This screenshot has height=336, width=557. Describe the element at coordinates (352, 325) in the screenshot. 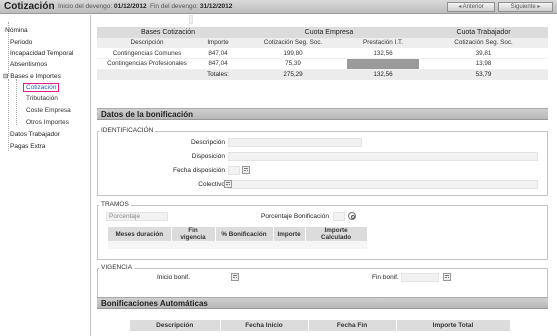

I see `column-header: Fecha Fin` at that location.